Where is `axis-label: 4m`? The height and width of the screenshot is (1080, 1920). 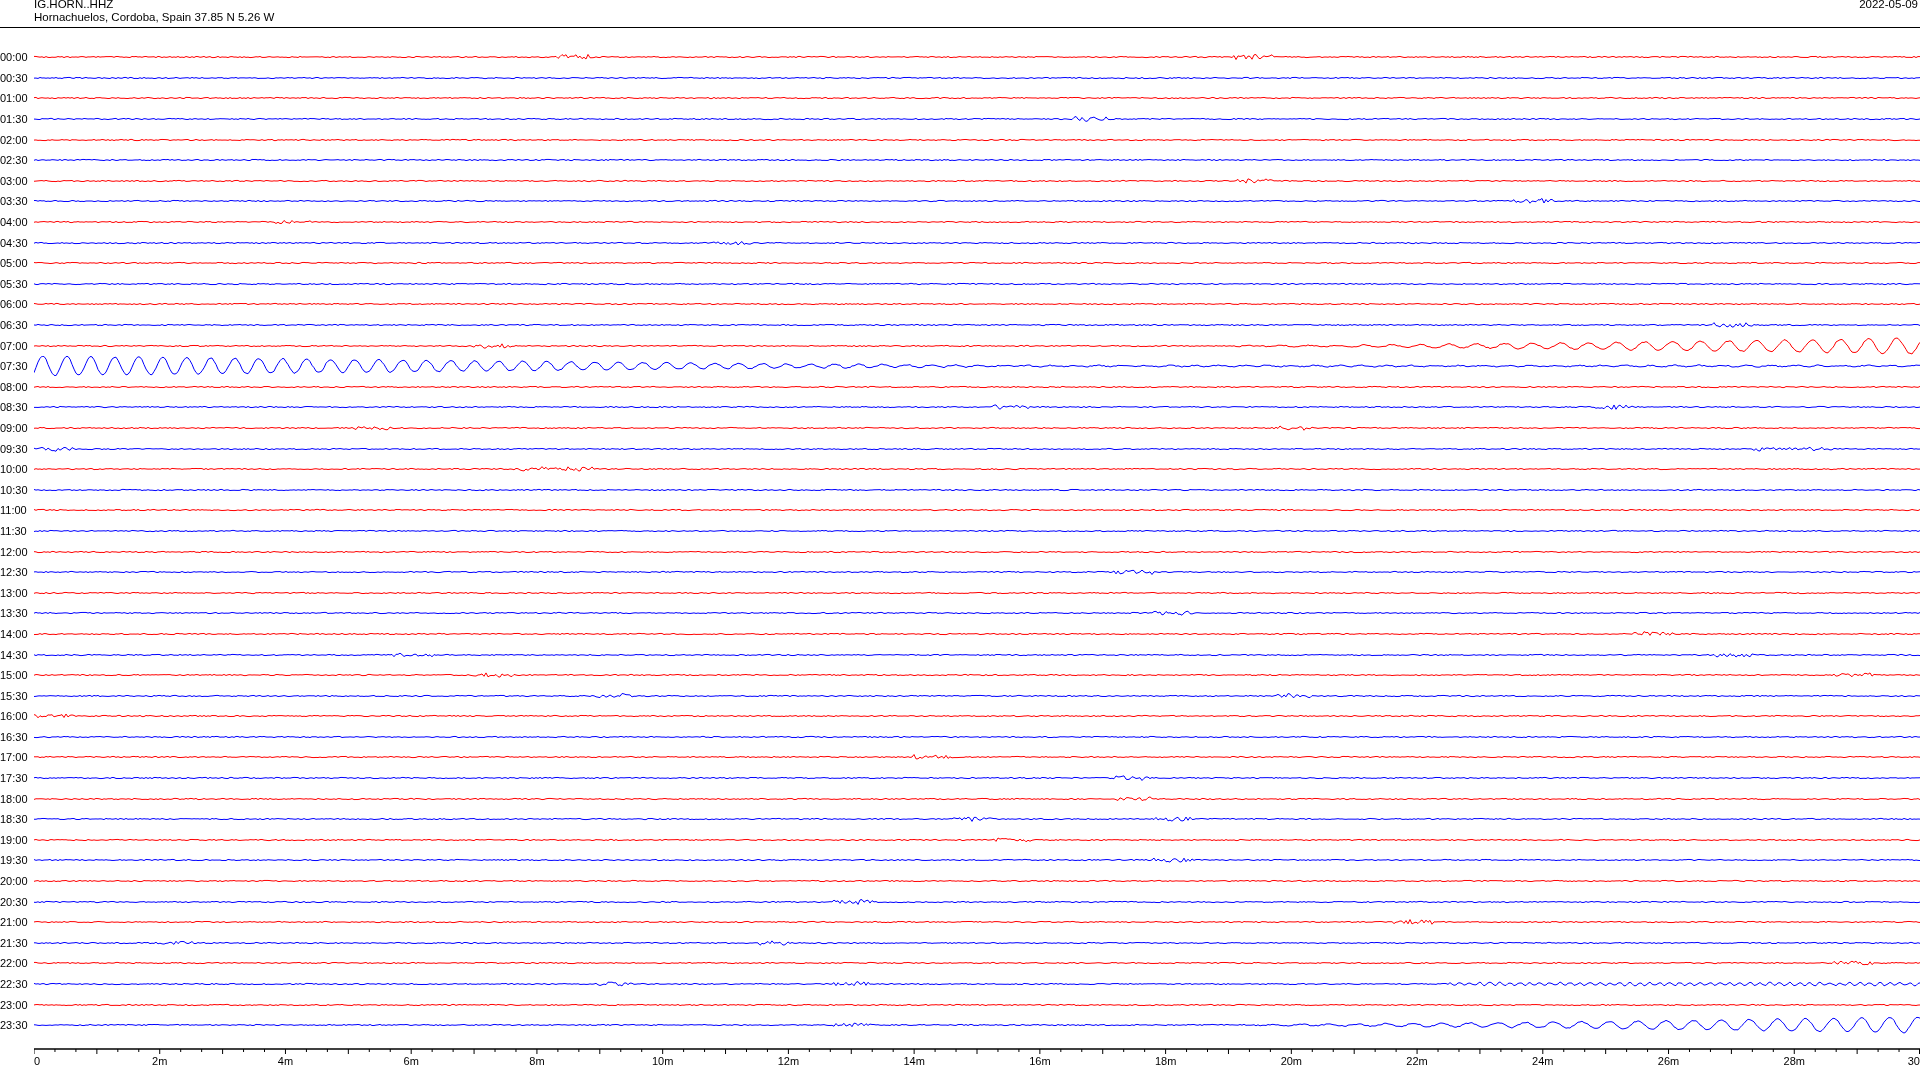
axis-label: 4m is located at coordinates (285, 1060).